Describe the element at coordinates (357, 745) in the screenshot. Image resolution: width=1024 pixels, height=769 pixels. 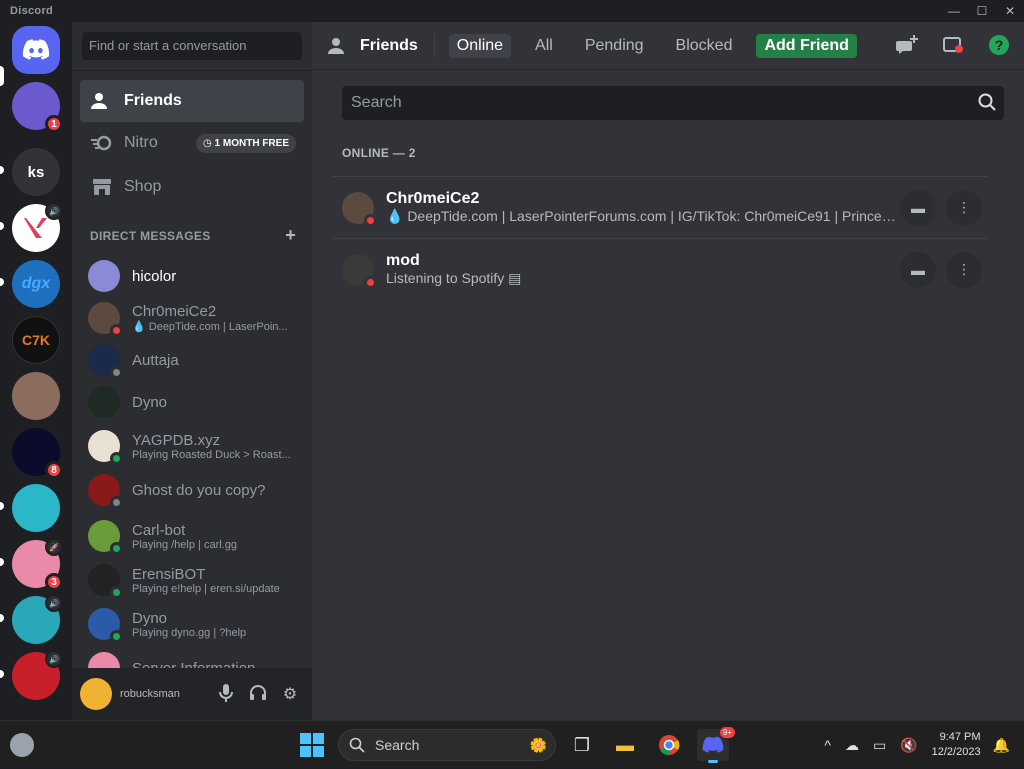
I see `search-icon` at that location.